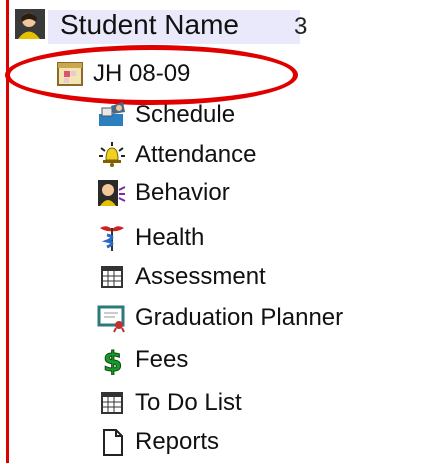  I want to click on menu-item-reports: Reports, so click(158, 442).